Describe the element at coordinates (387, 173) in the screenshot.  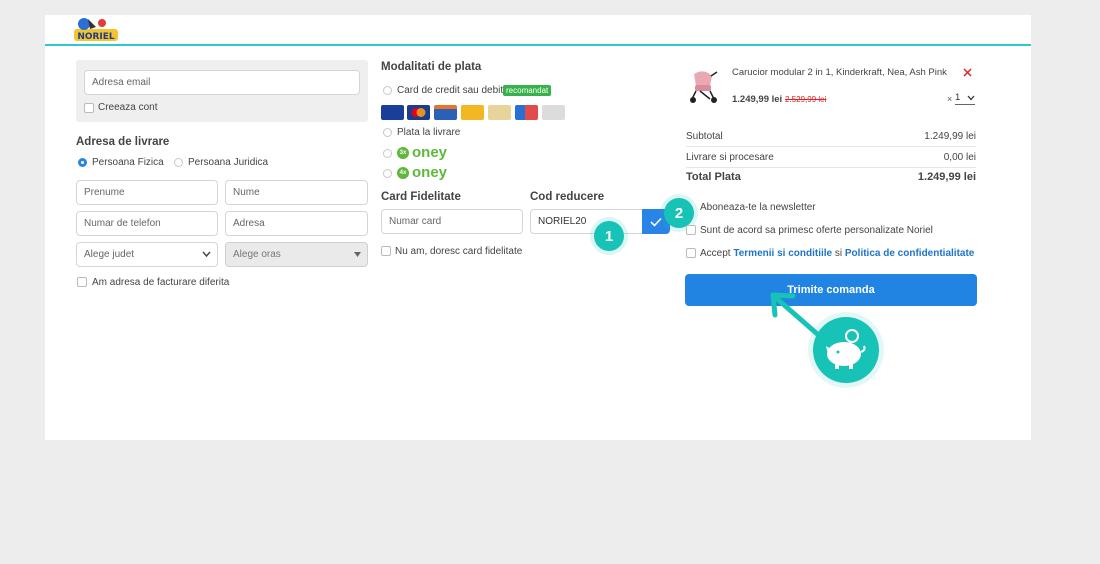
I see `radio-oney-4x` at that location.